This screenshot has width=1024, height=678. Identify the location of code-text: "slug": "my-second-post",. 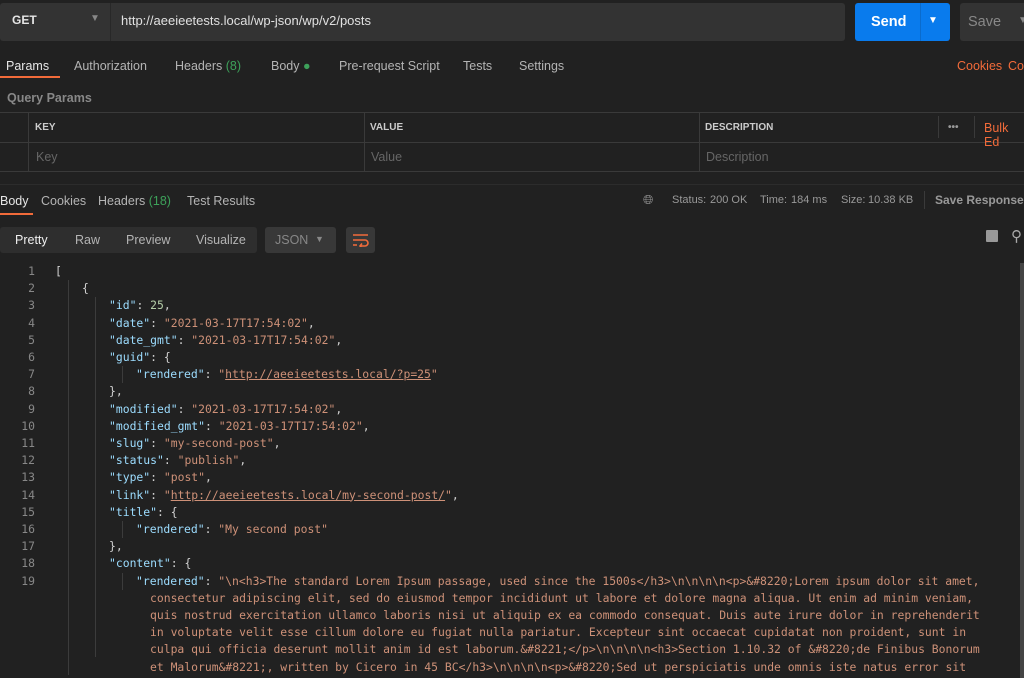
(194, 443).